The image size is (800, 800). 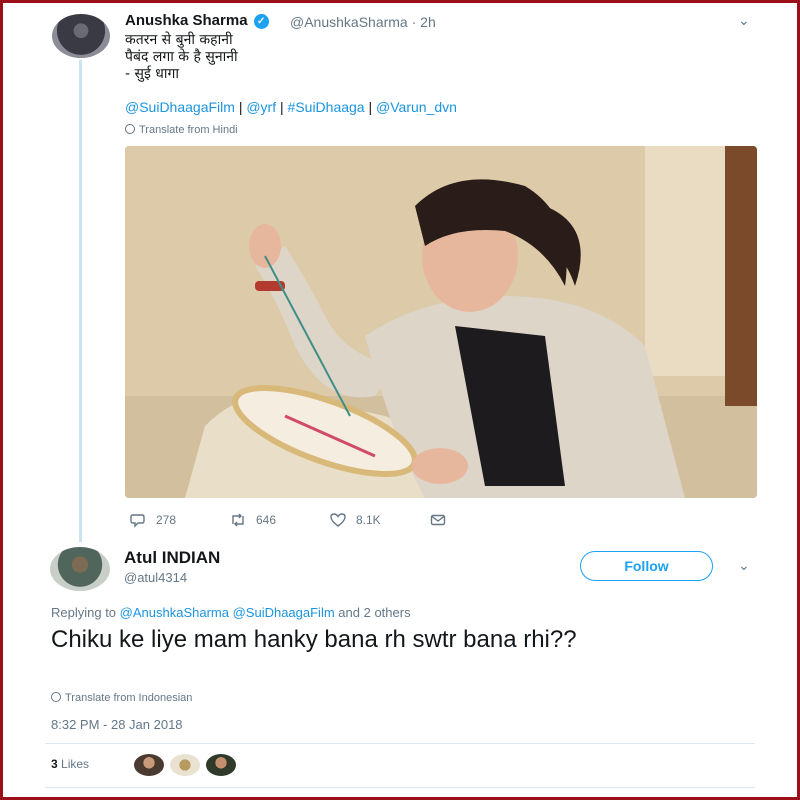 I want to click on likes-label: Likes, so click(x=75, y=764).